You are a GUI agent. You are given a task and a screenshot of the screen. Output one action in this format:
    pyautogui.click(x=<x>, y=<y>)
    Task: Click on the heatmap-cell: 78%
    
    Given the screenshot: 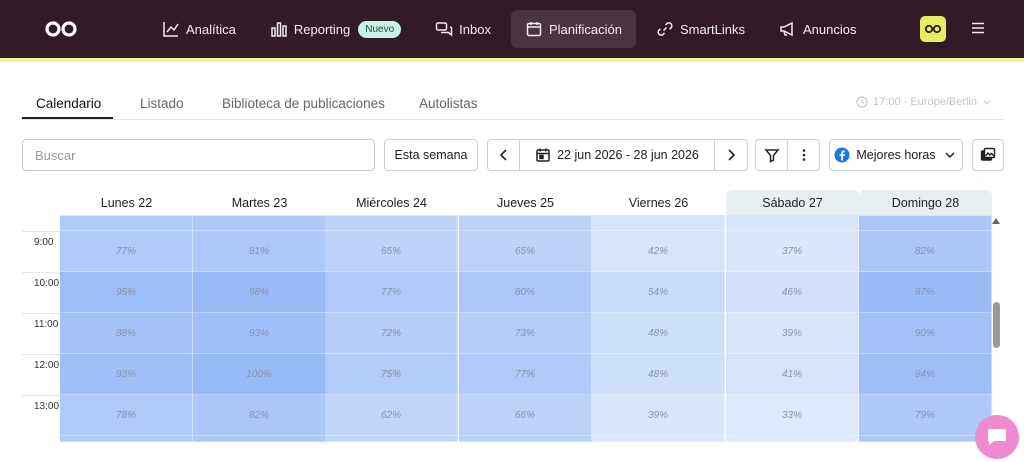 What is the action you would take?
    pyautogui.click(x=126, y=415)
    